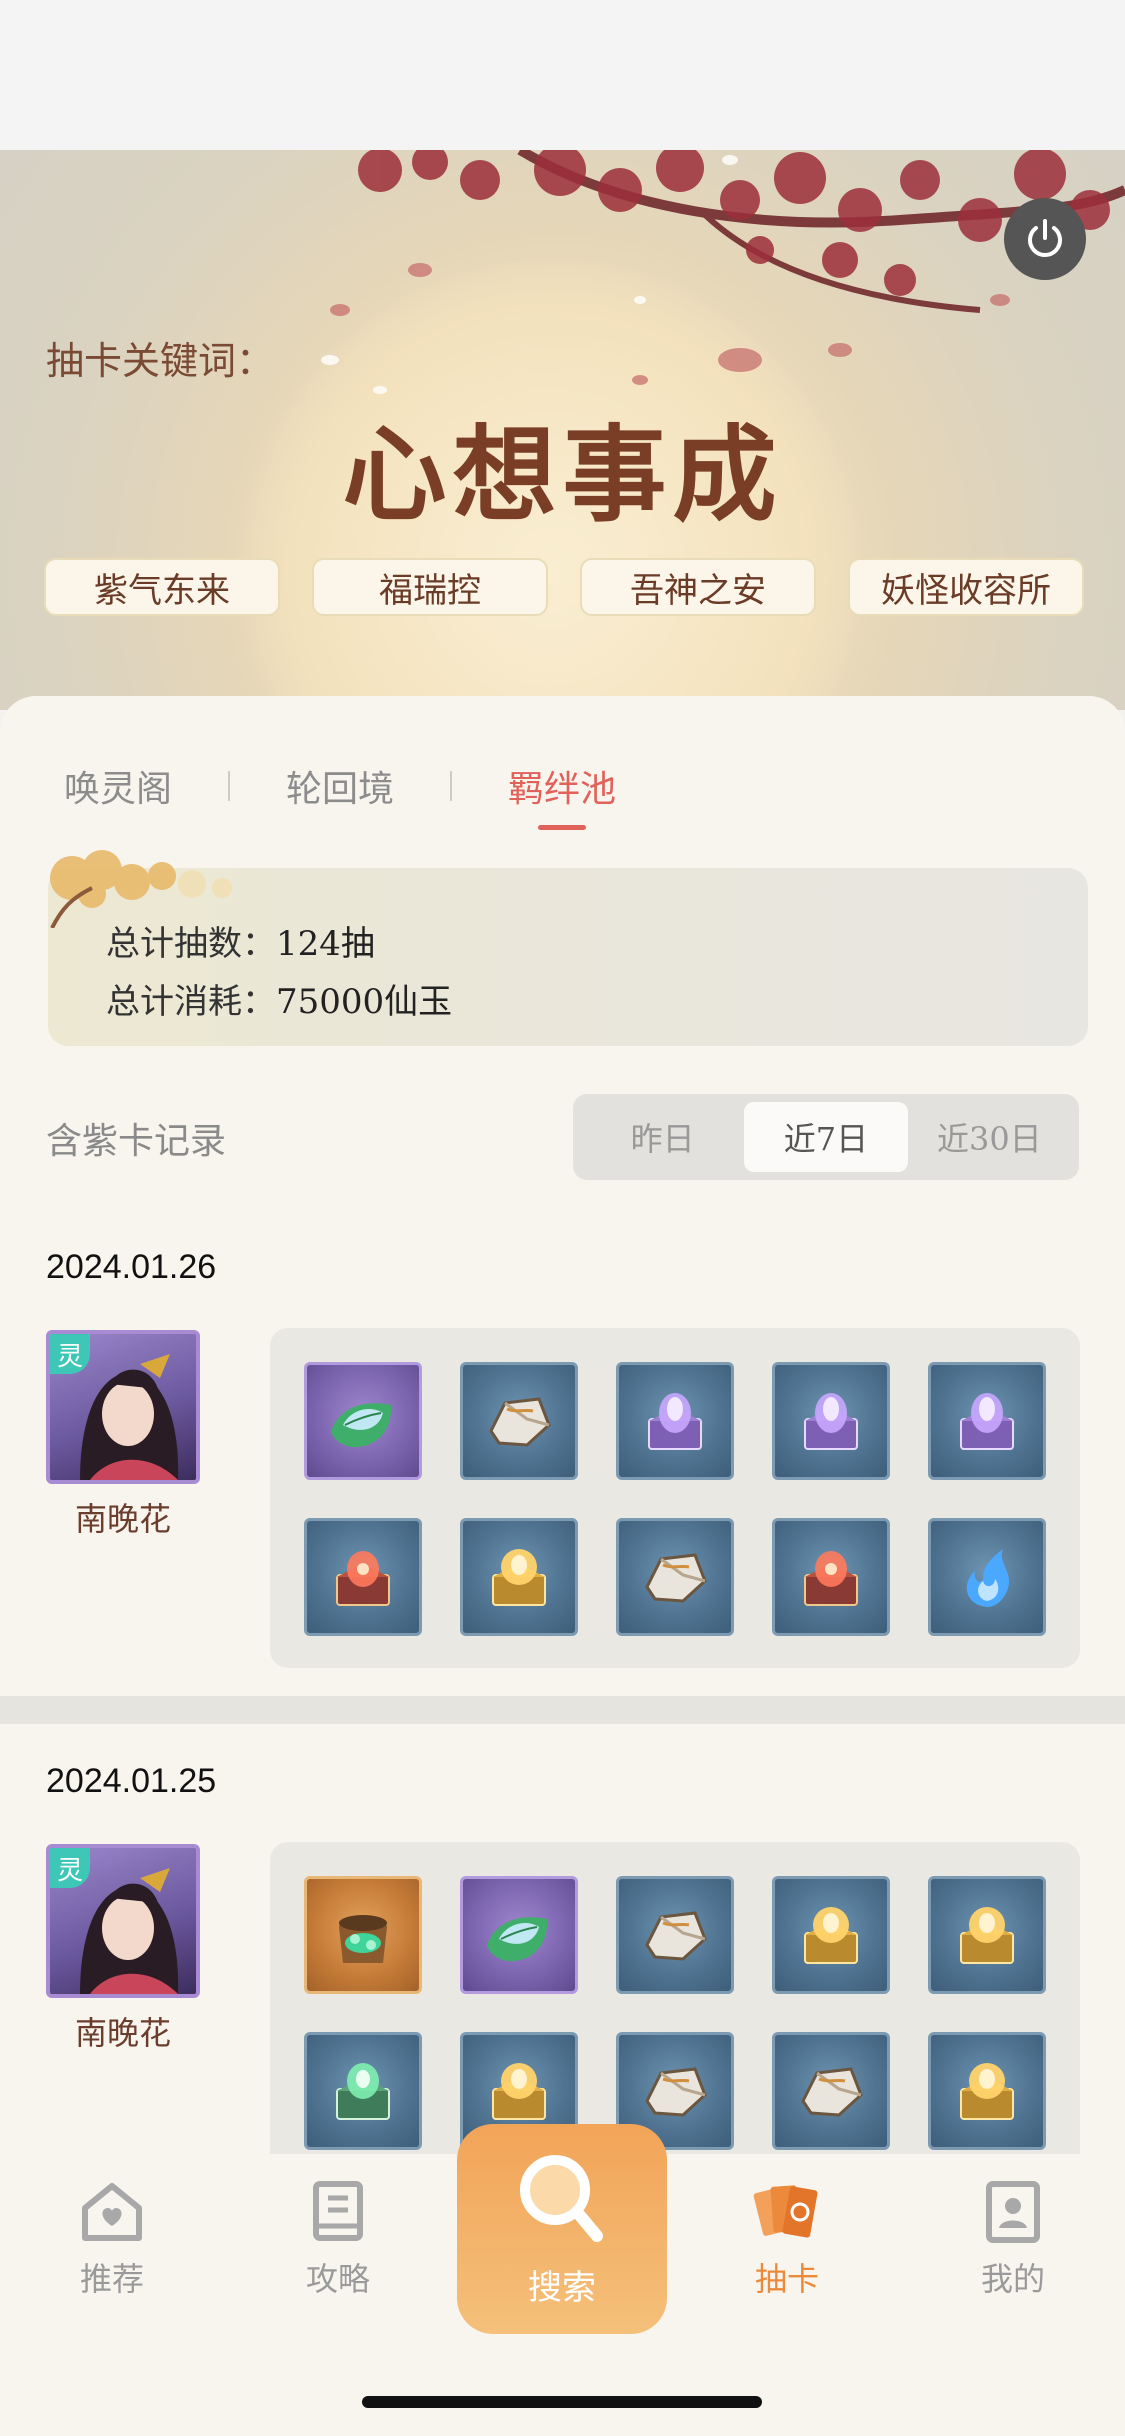 Image resolution: width=1125 pixels, height=2436 pixels. I want to click on keyword-tag: 吾神之安, so click(698, 587).